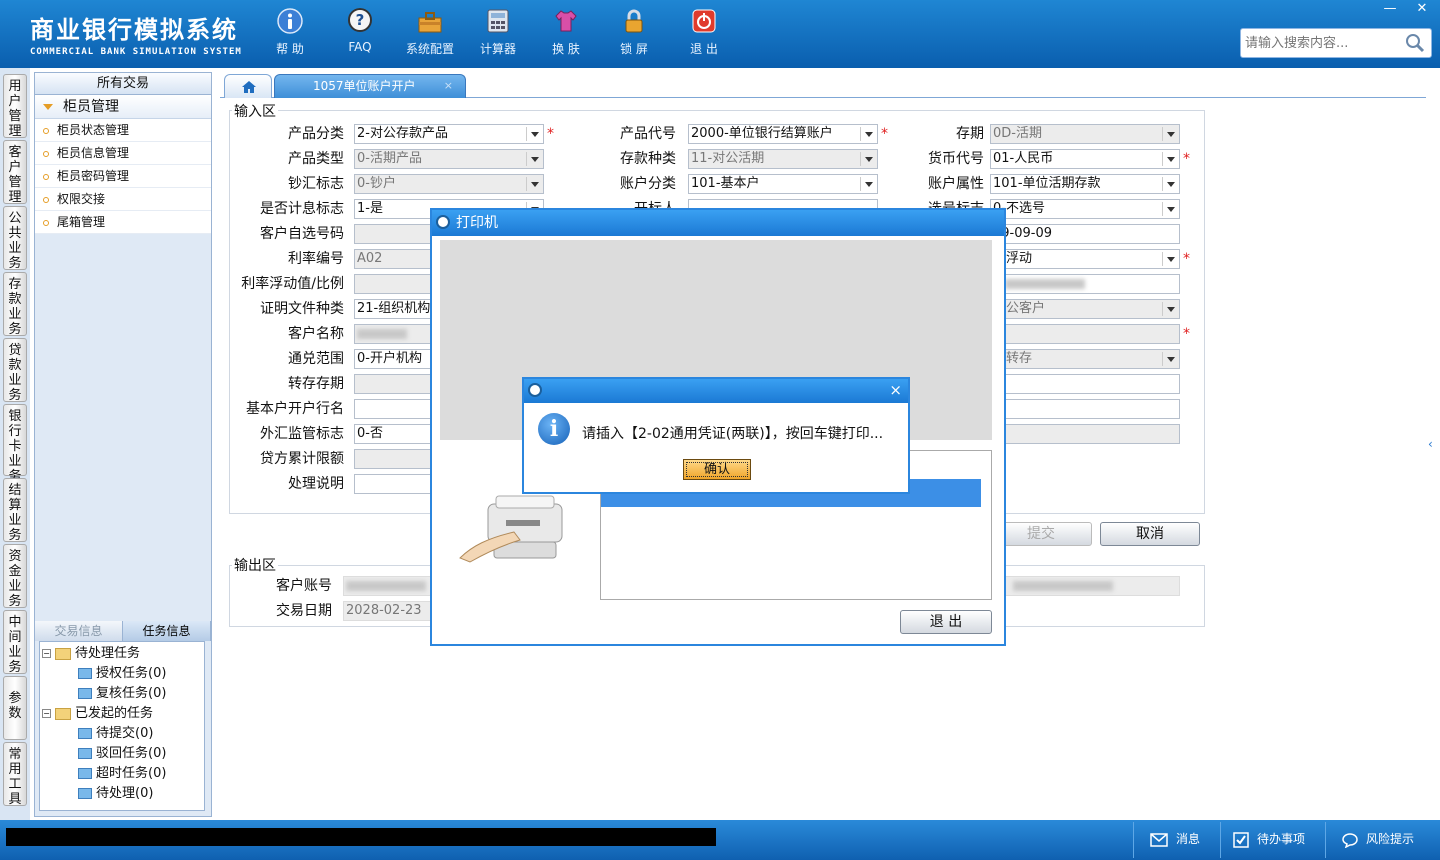 Image resolution: width=1440 pixels, height=860 pixels. I want to click on vtab-settlement-business: 结算业务, so click(15, 510).